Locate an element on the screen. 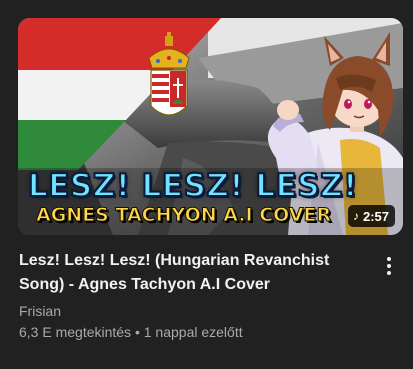  music-note-icon: ♪ is located at coordinates (355, 216).